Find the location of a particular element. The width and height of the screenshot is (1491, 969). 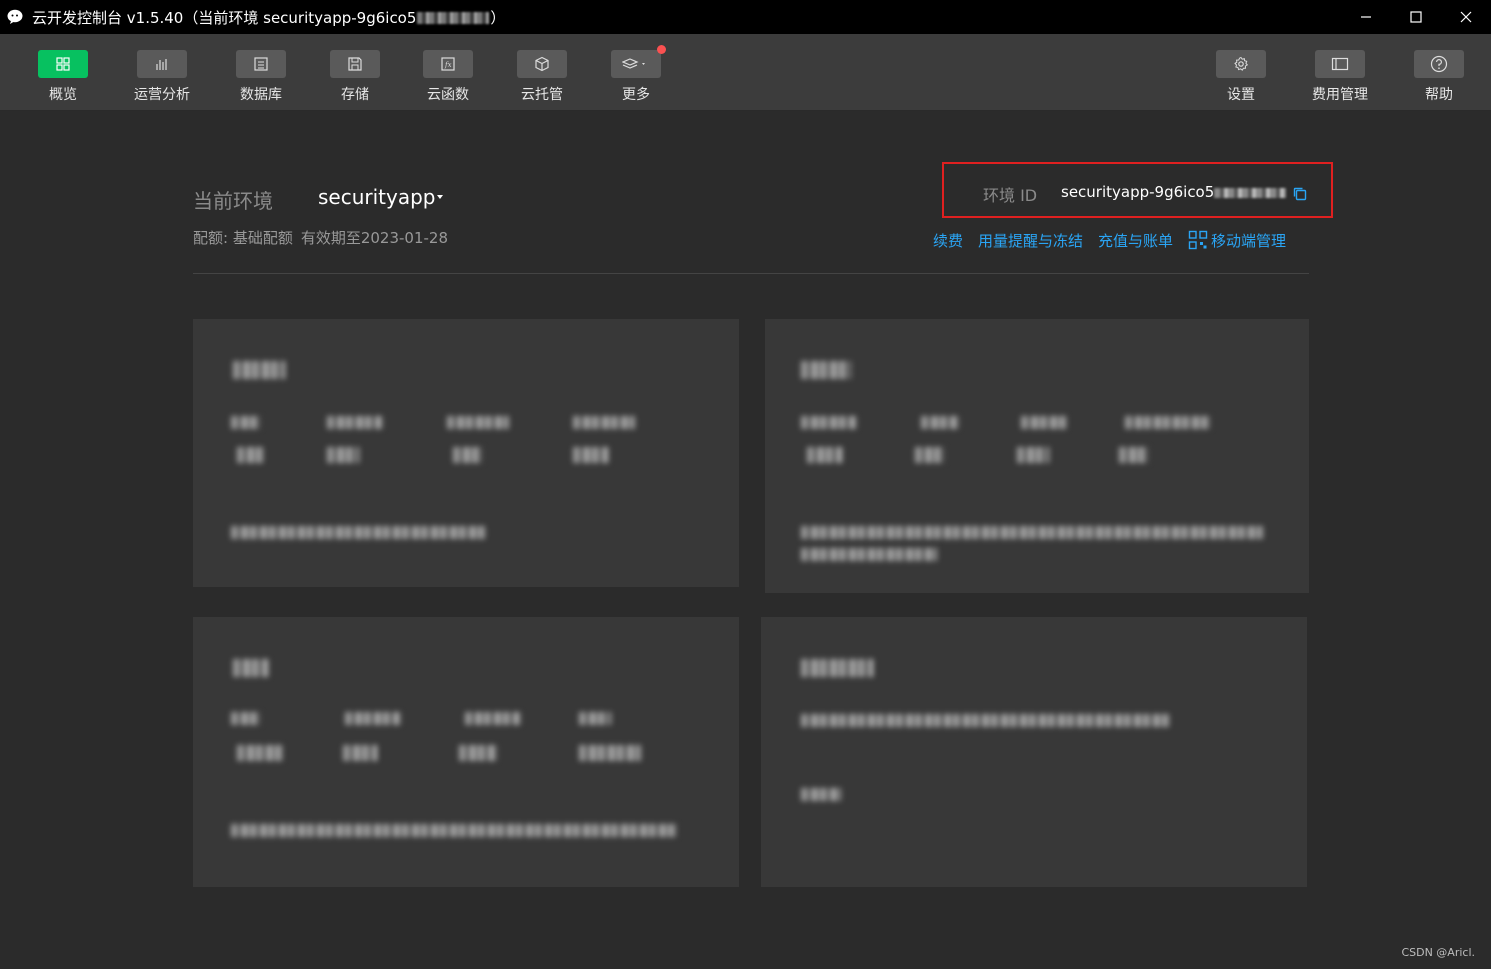

toolbar-overview: 概览 is located at coordinates (63, 78).